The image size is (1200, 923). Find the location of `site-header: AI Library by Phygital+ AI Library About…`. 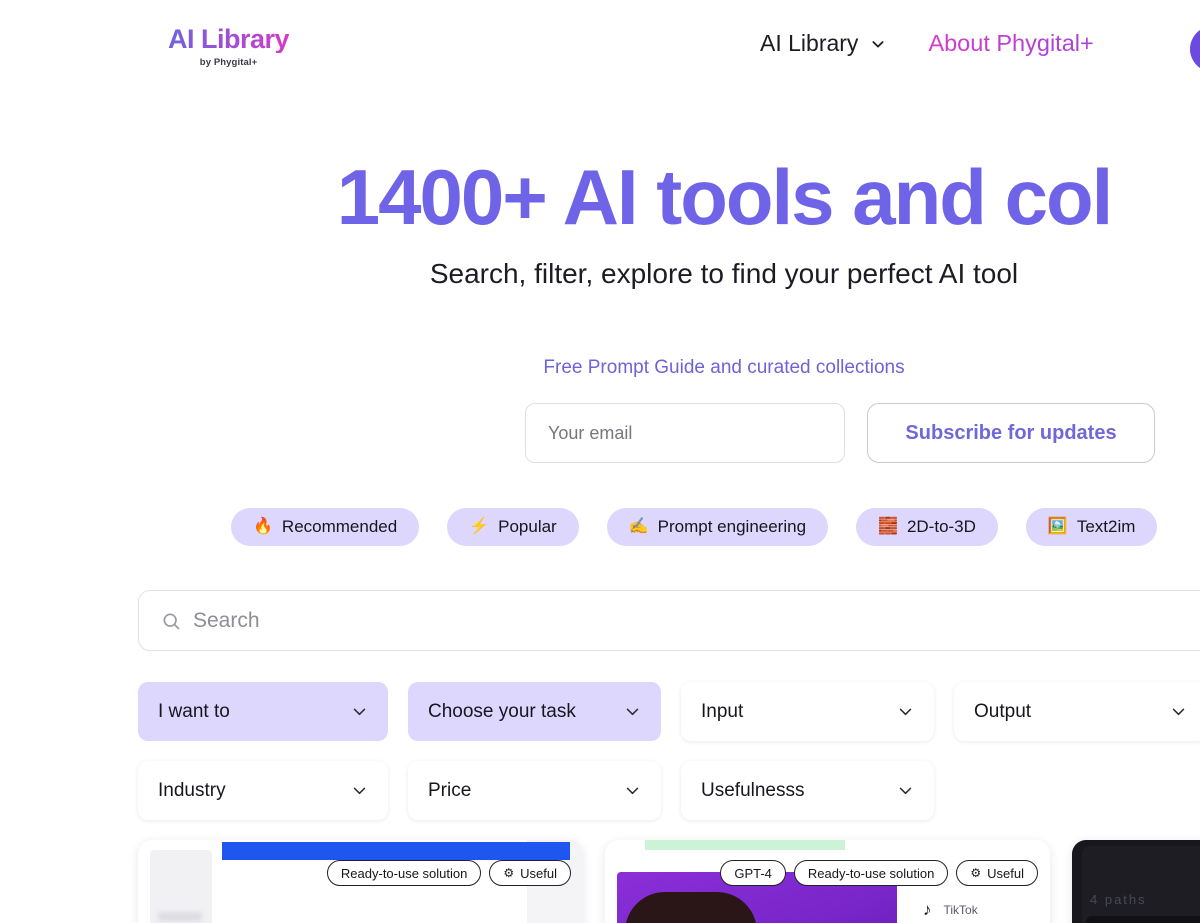

site-header: AI Library by Phygital+ AI Library About… is located at coordinates (600, 50).